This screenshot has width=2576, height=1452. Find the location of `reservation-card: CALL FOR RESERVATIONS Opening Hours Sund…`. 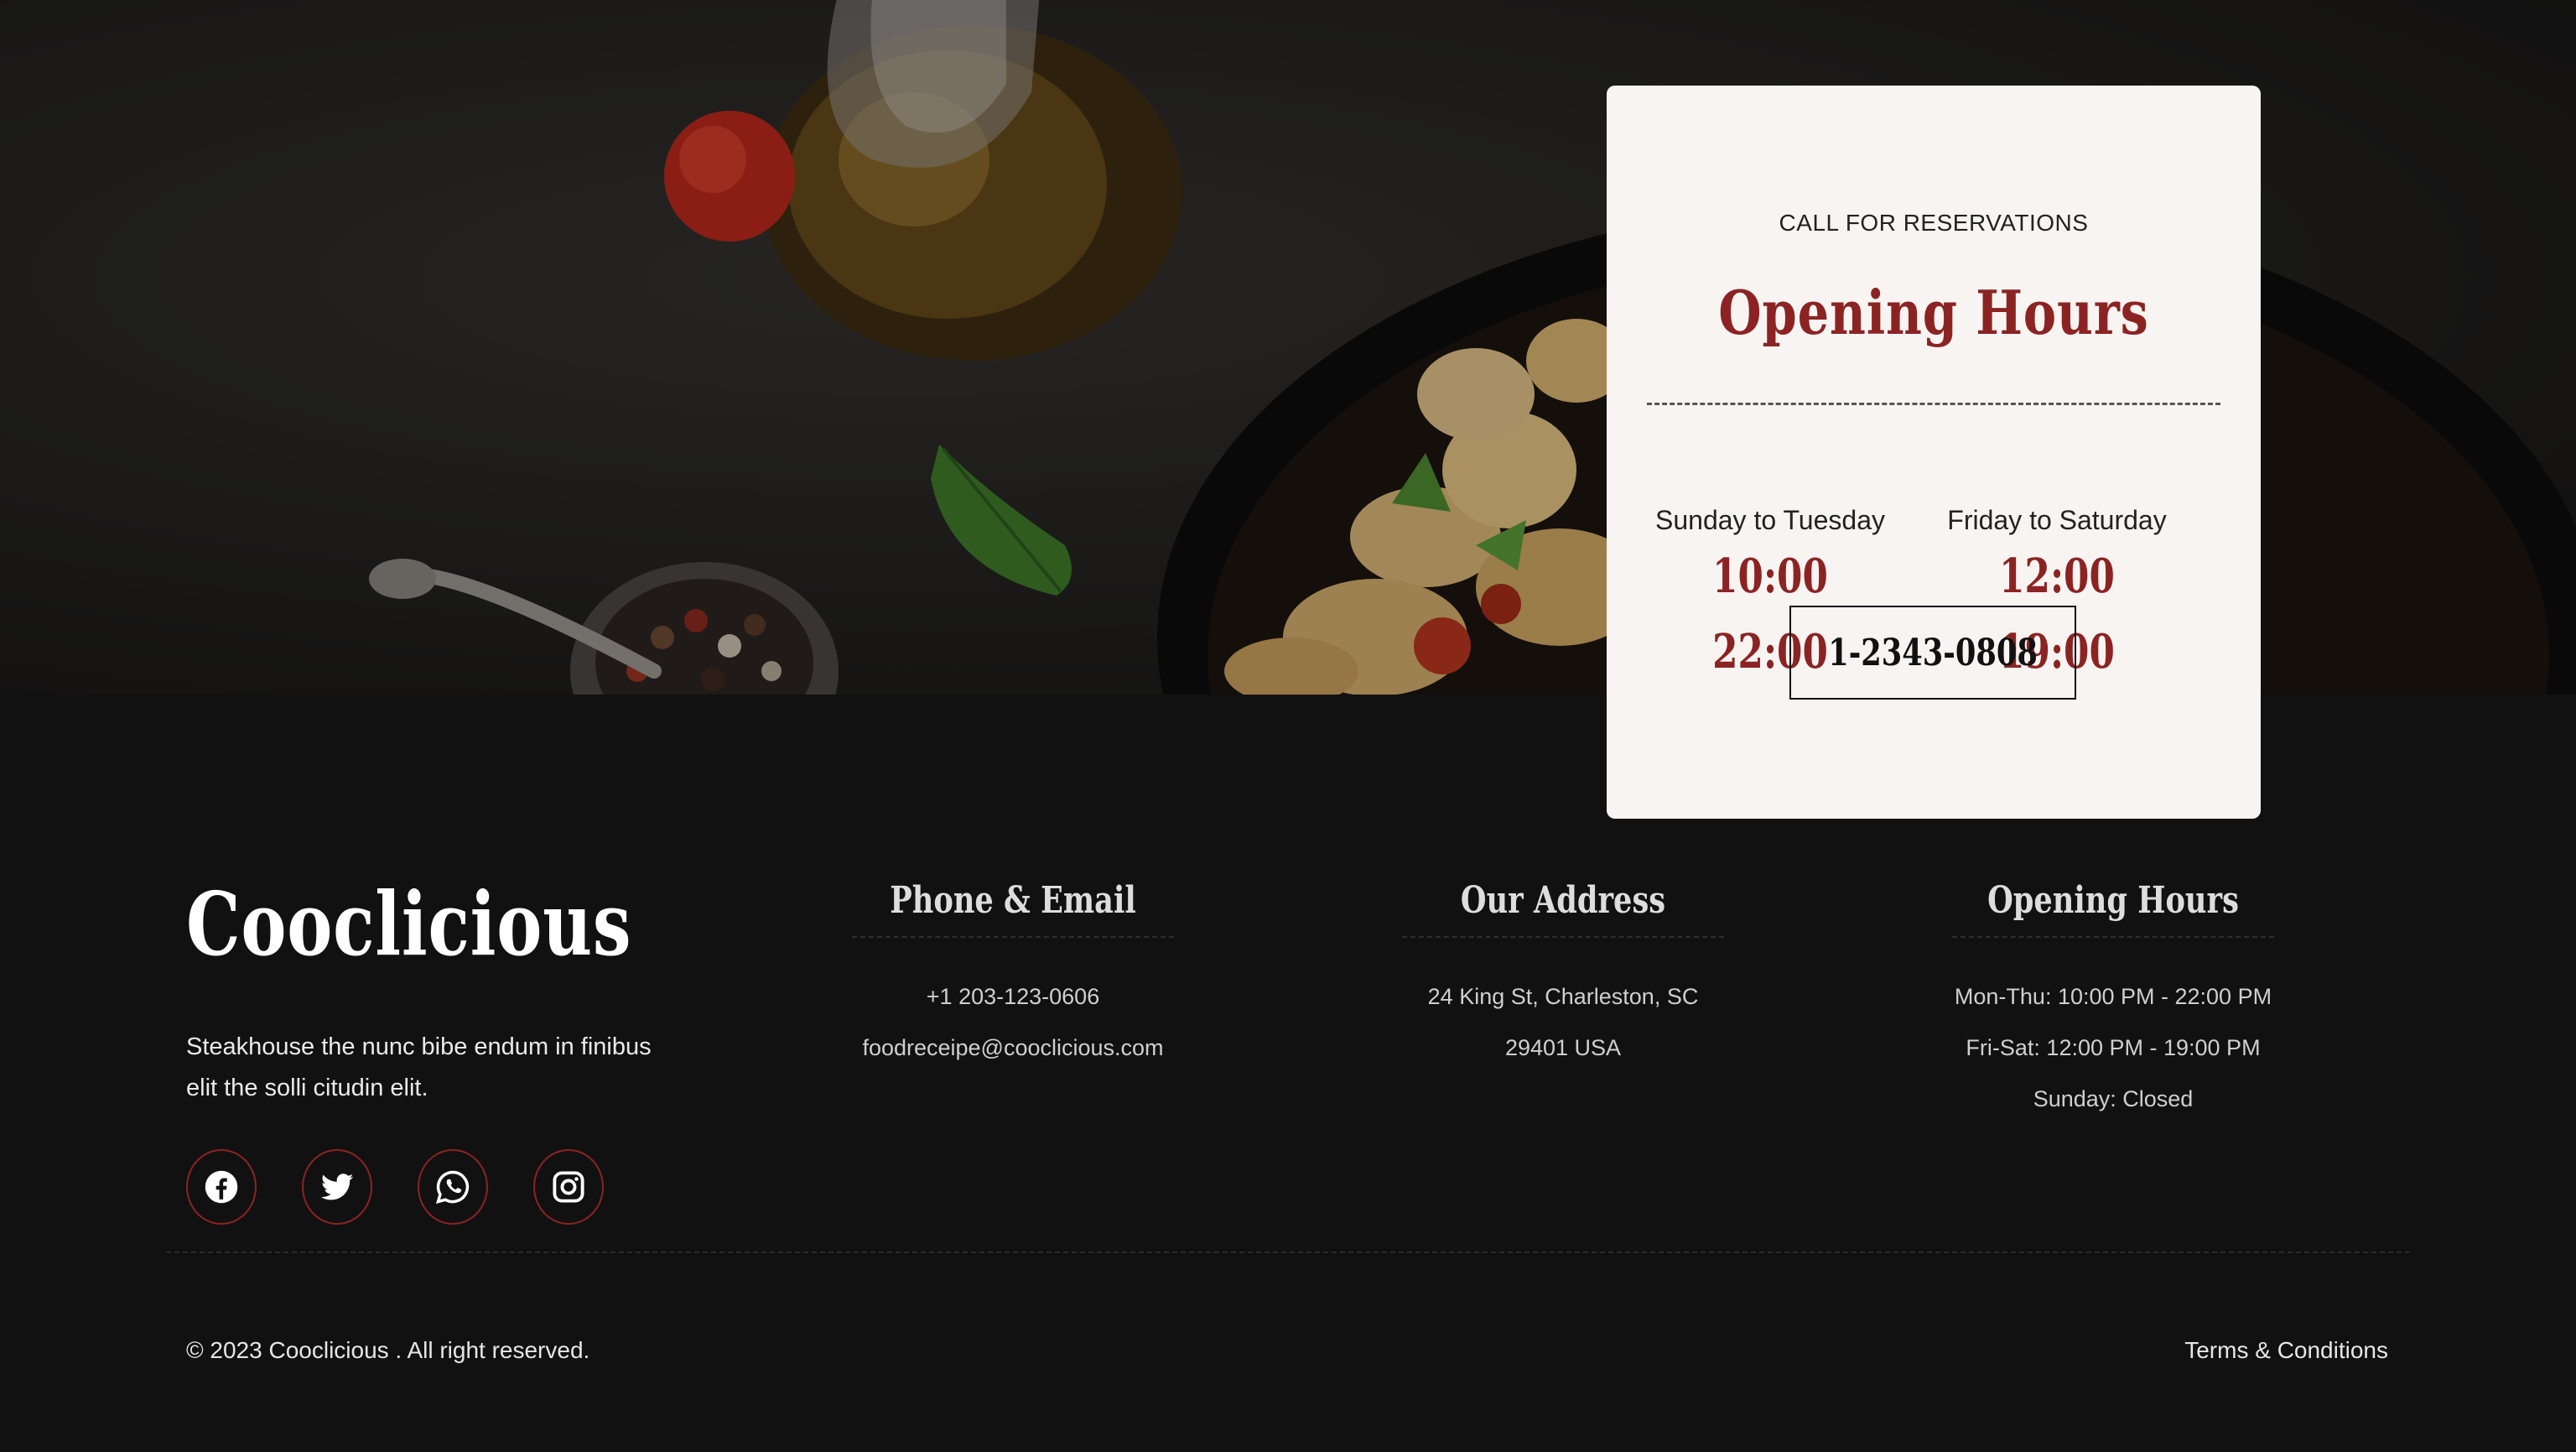

reservation-card: CALL FOR RESERVATIONS Opening Hours Sund… is located at coordinates (1934, 453).